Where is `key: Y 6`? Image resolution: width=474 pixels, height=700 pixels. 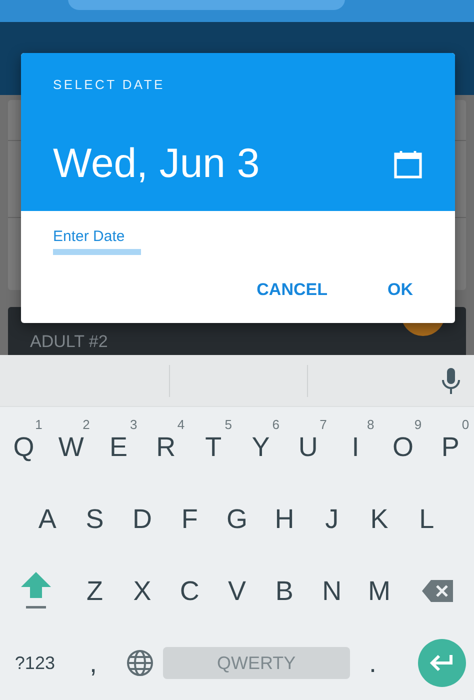
key: Y 6 is located at coordinates (260, 447).